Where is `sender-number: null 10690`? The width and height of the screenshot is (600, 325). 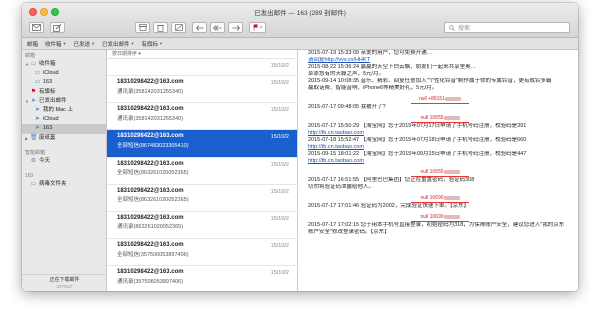 sender-number: null 10690 is located at coordinates (432, 198).